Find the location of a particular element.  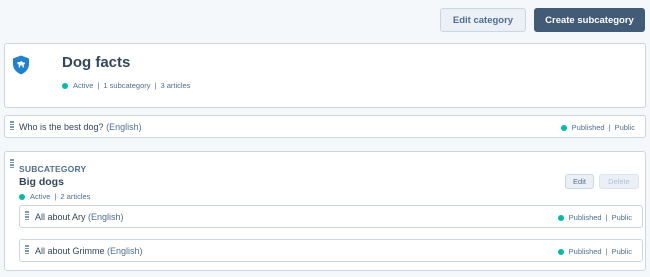

article-title: All about Grimme (English) is located at coordinates (89, 251).